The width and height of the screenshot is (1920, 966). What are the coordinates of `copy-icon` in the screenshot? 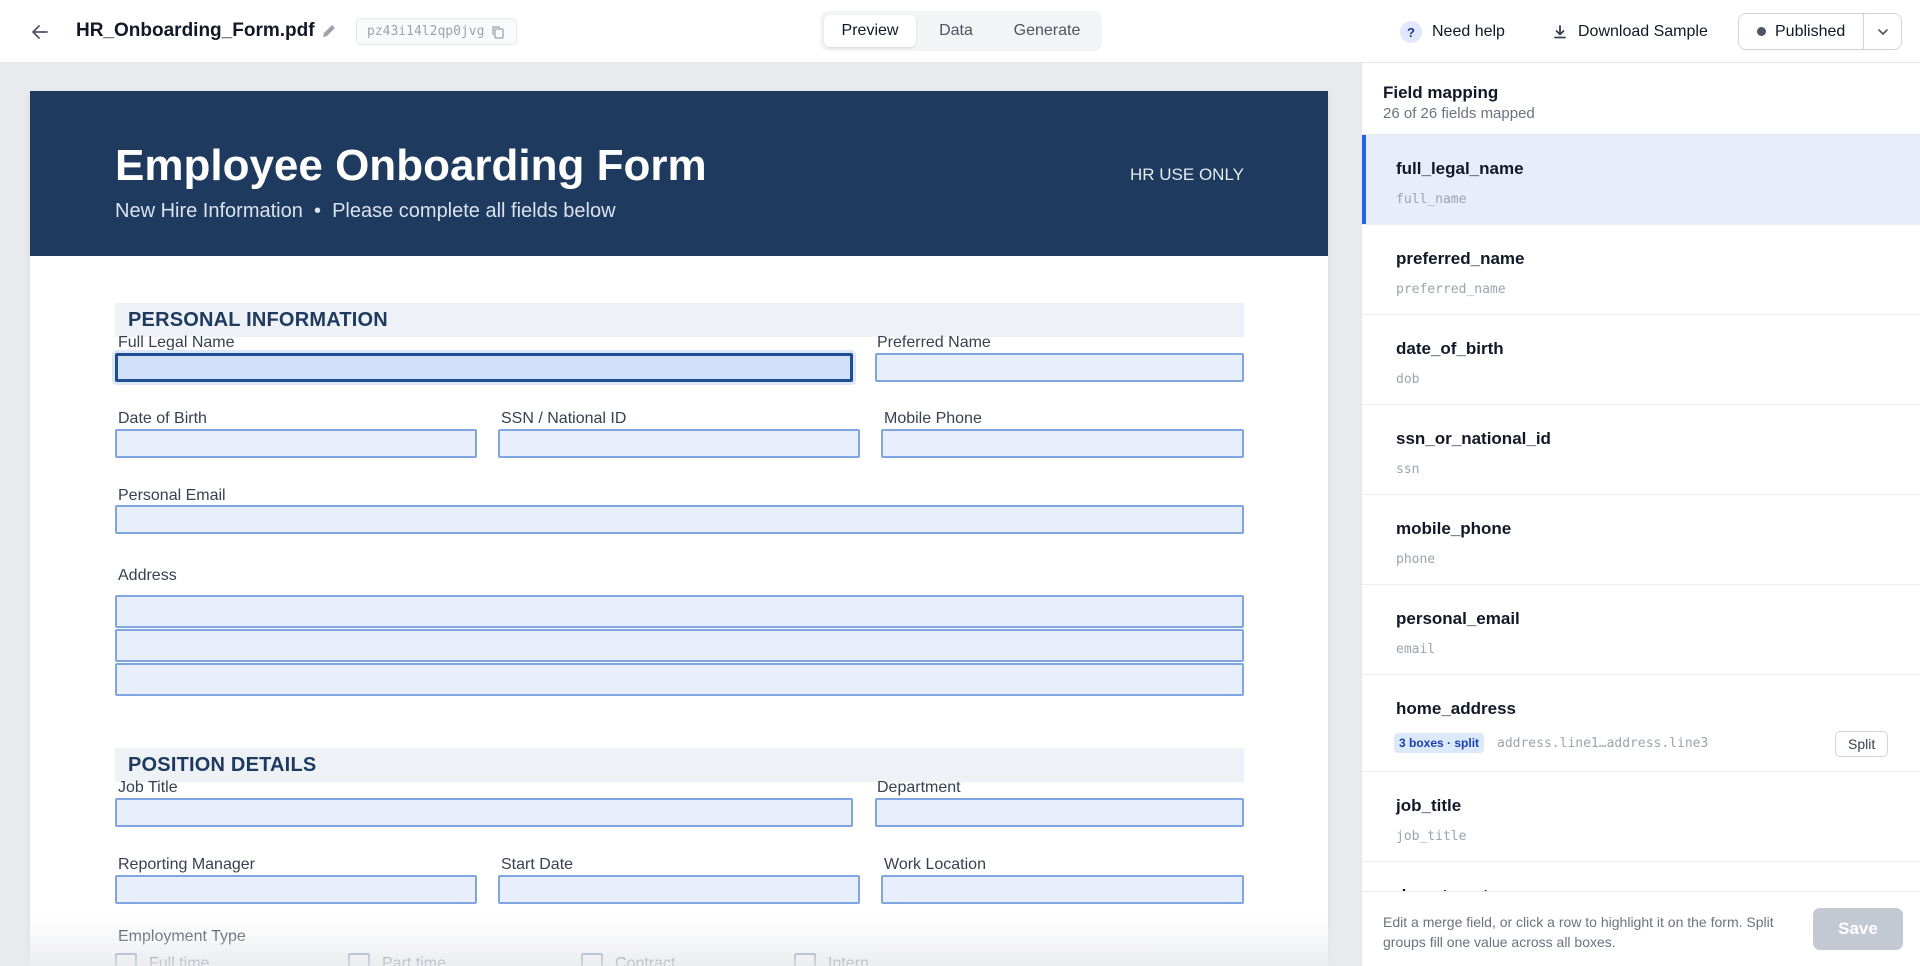 It's located at (498, 32).